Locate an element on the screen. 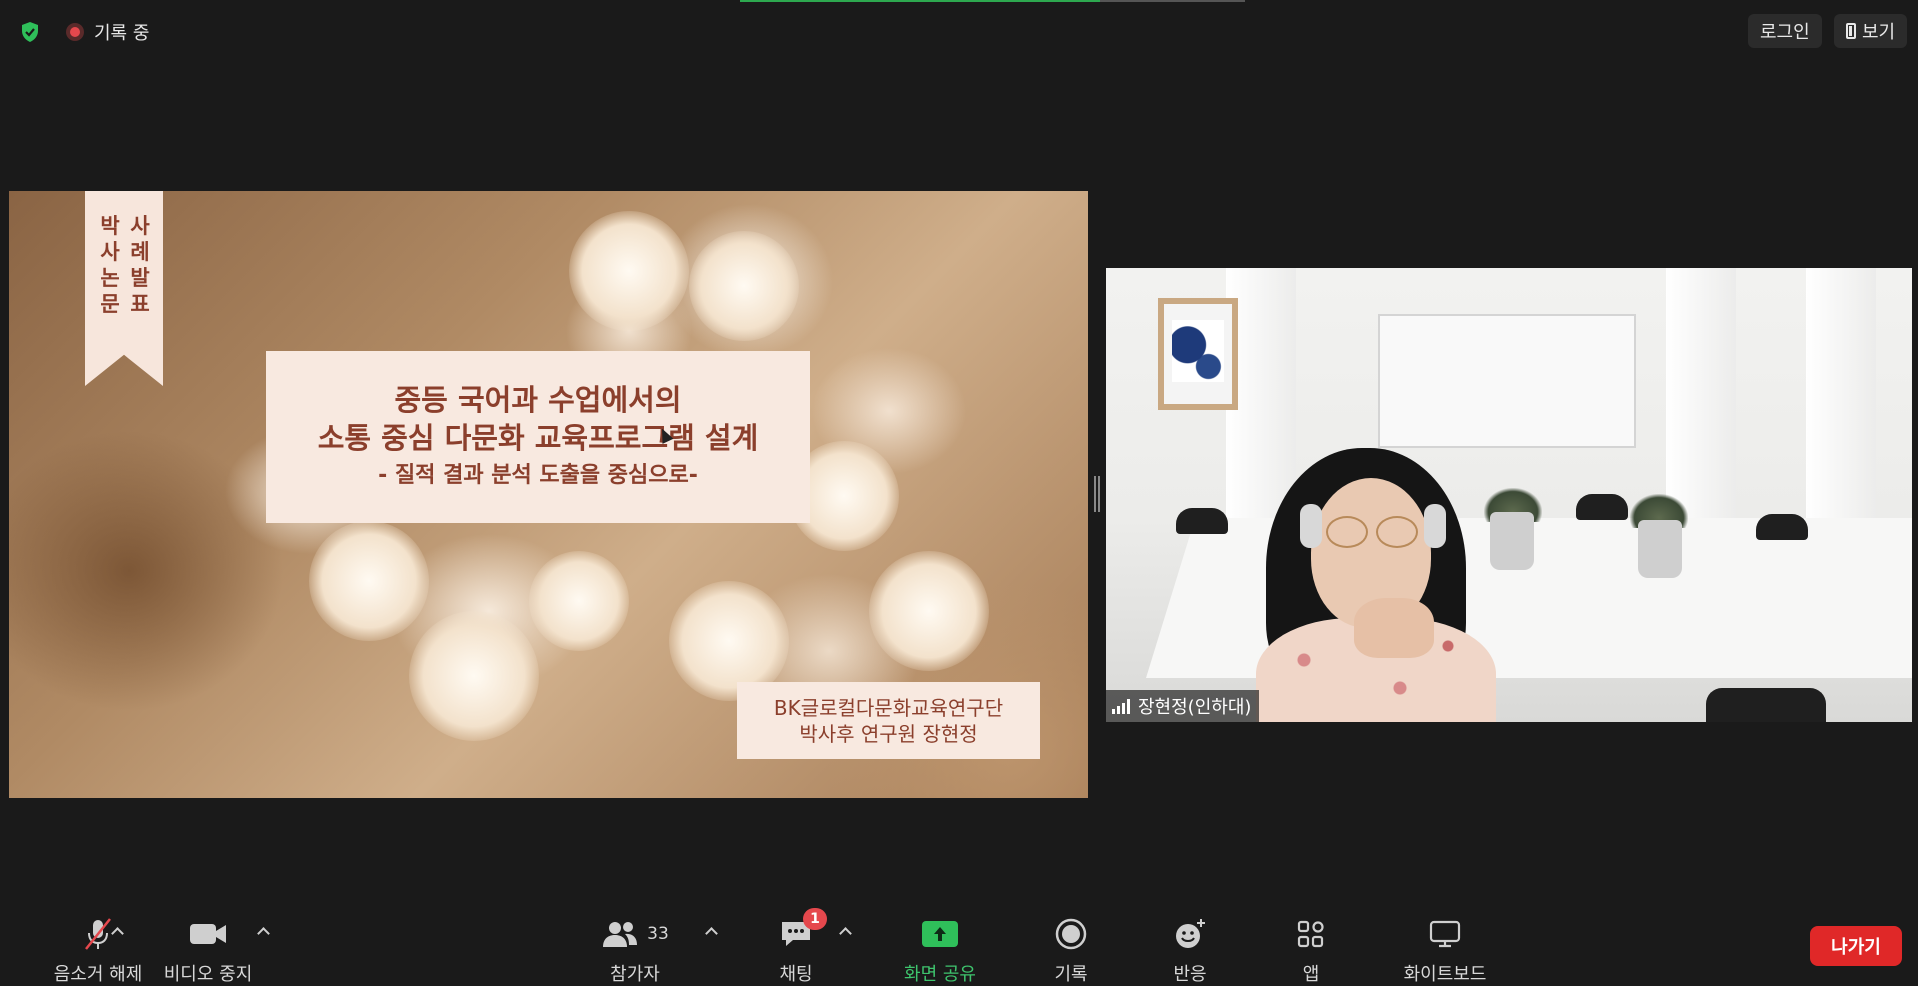  reactions-button: 반응 is located at coordinates (1190, 950).